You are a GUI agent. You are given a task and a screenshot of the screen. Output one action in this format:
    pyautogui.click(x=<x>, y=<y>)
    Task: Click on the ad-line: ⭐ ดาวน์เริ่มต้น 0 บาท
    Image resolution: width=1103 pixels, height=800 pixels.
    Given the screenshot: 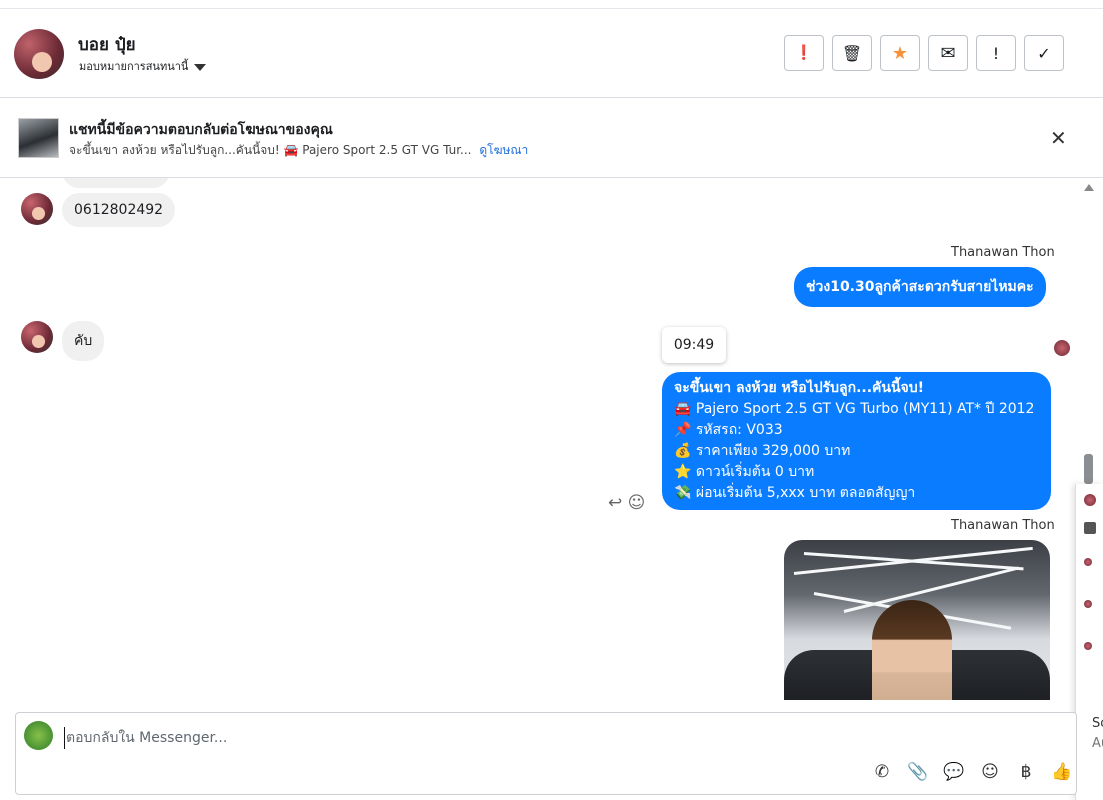 What is the action you would take?
    pyautogui.click(x=744, y=472)
    